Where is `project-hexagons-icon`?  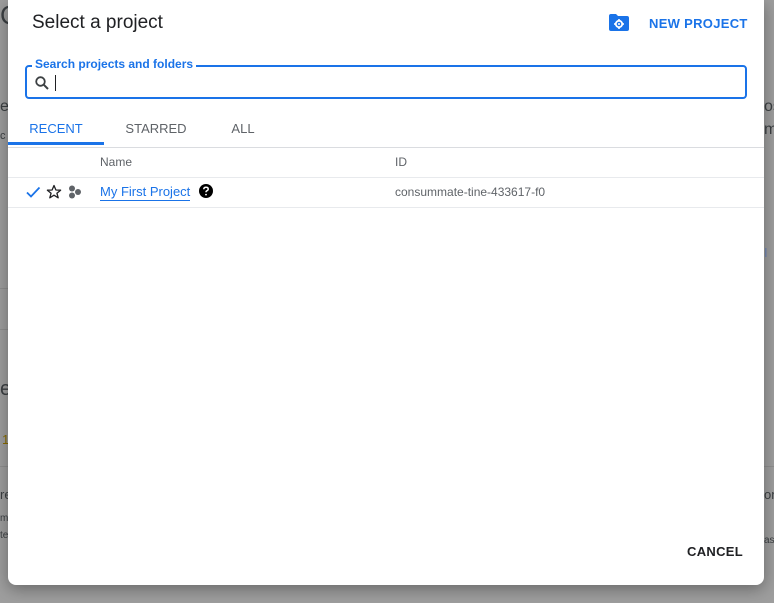
project-hexagons-icon is located at coordinates (75, 192).